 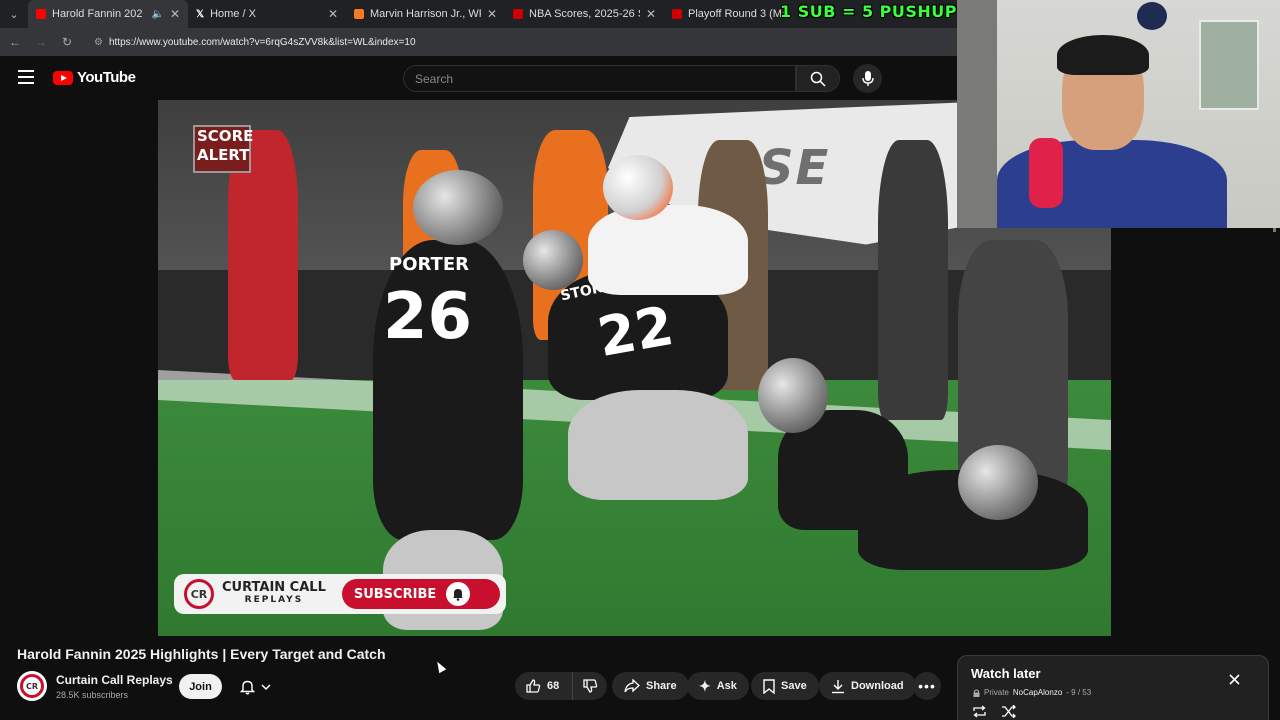 I want to click on player-number: 22, so click(x=636, y=331).